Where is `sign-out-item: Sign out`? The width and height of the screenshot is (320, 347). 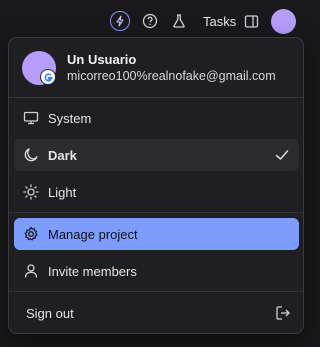 sign-out-item: Sign out is located at coordinates (156, 313).